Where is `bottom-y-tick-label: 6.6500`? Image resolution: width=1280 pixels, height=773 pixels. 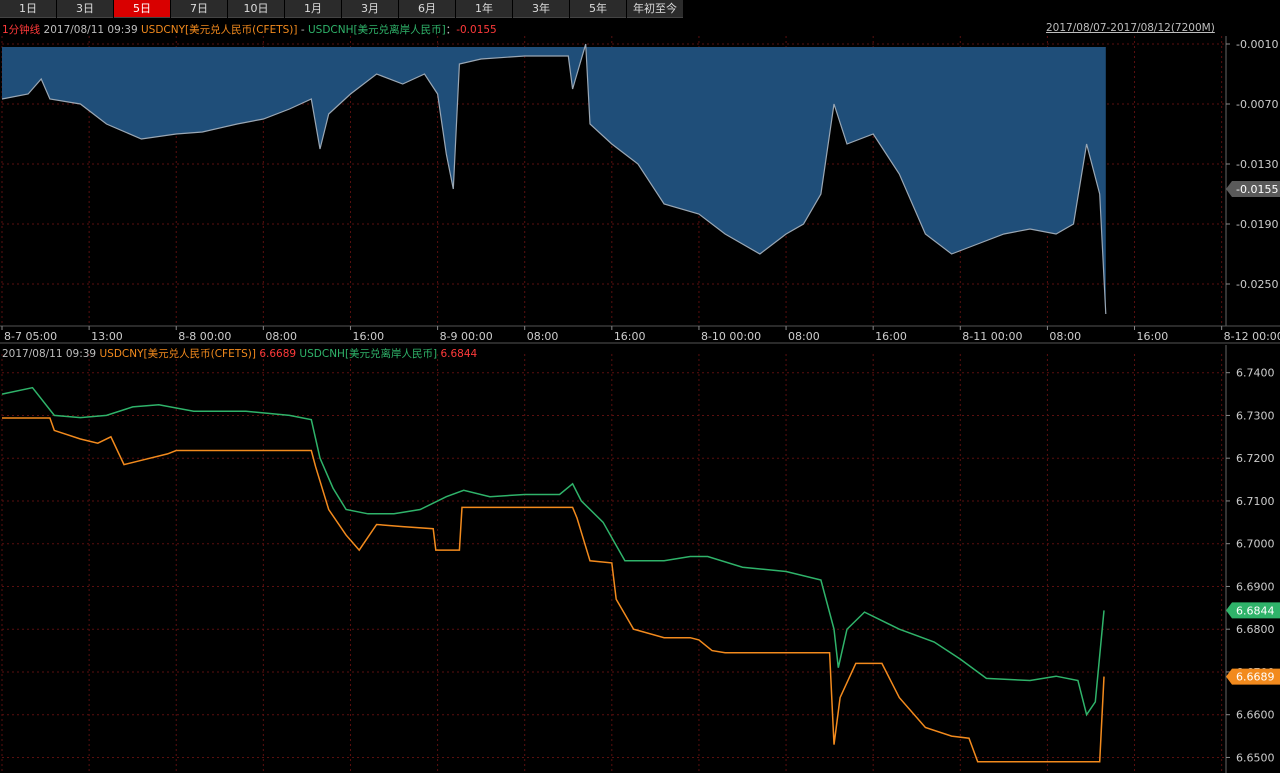
bottom-y-tick-label: 6.6500 is located at coordinates (1255, 757).